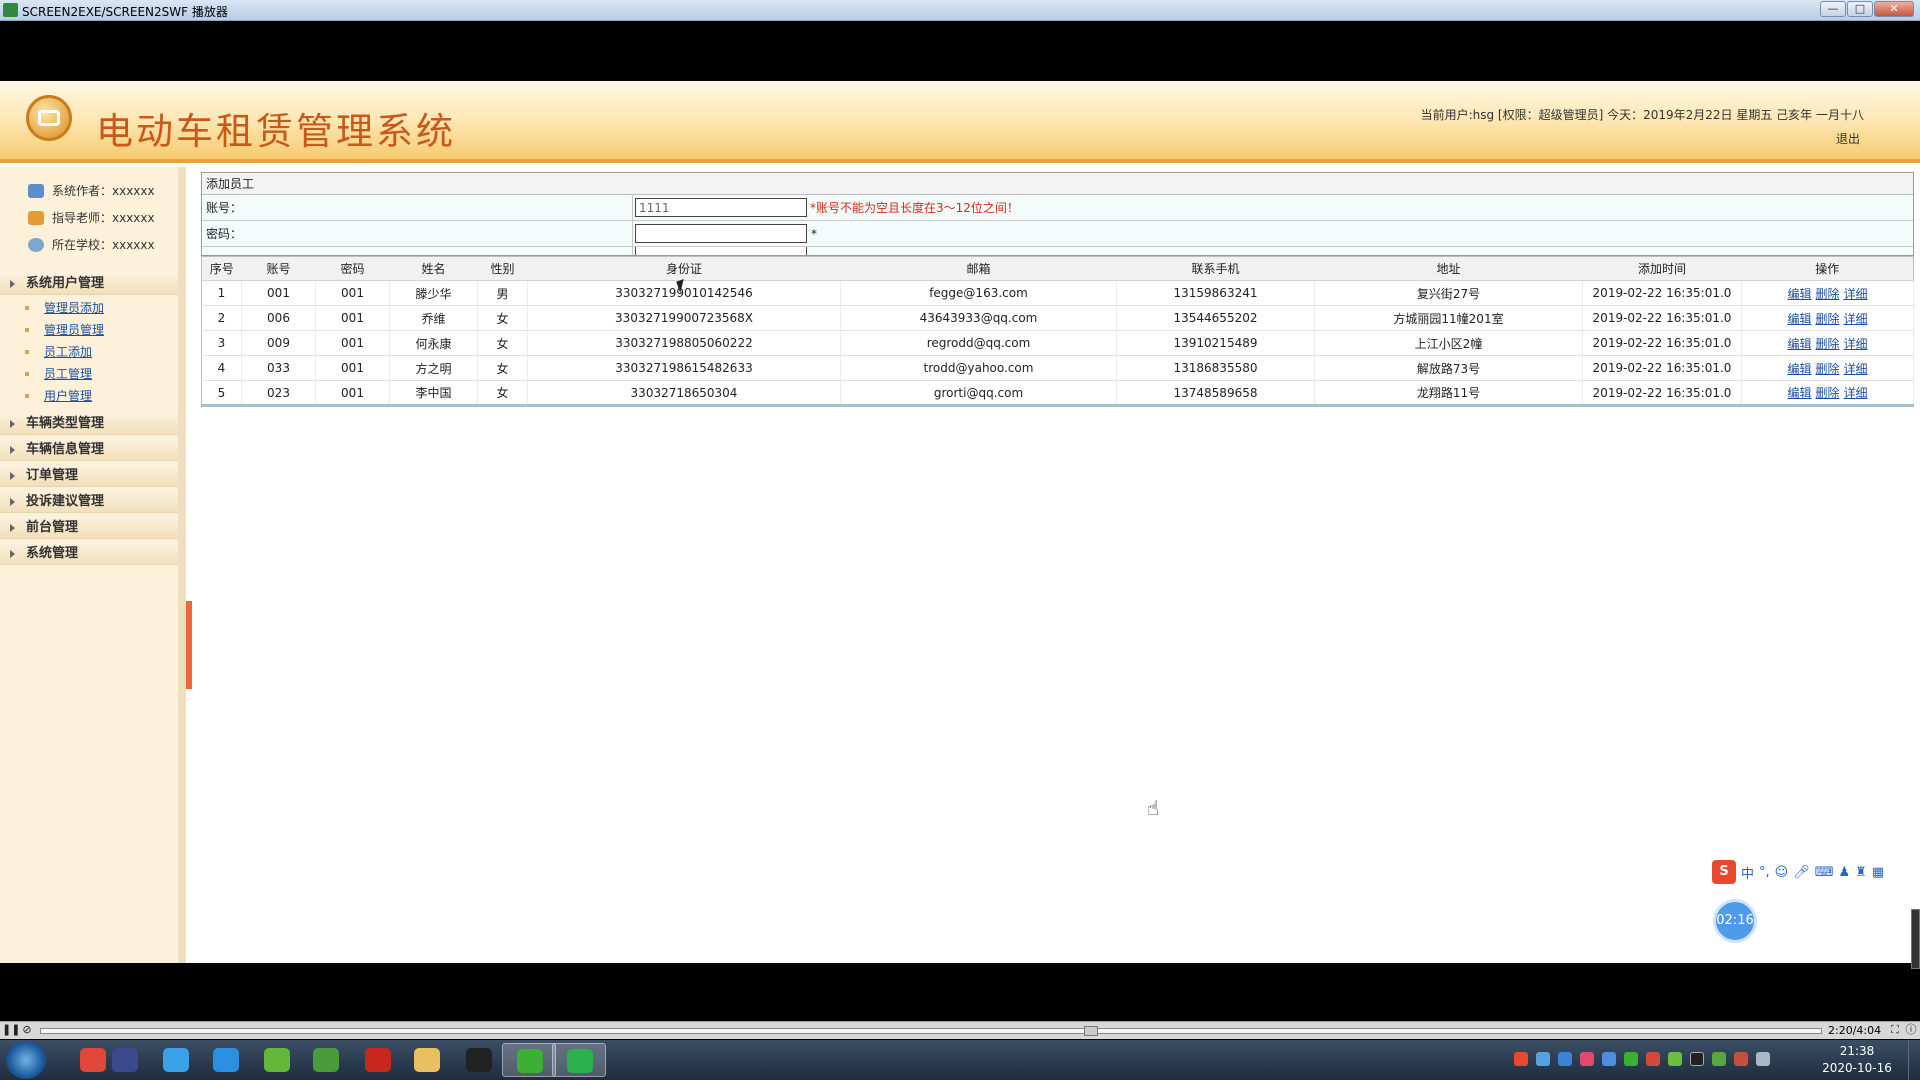  What do you see at coordinates (1697, 1059) in the screenshot?
I see `qq-tray-icon` at bounding box center [1697, 1059].